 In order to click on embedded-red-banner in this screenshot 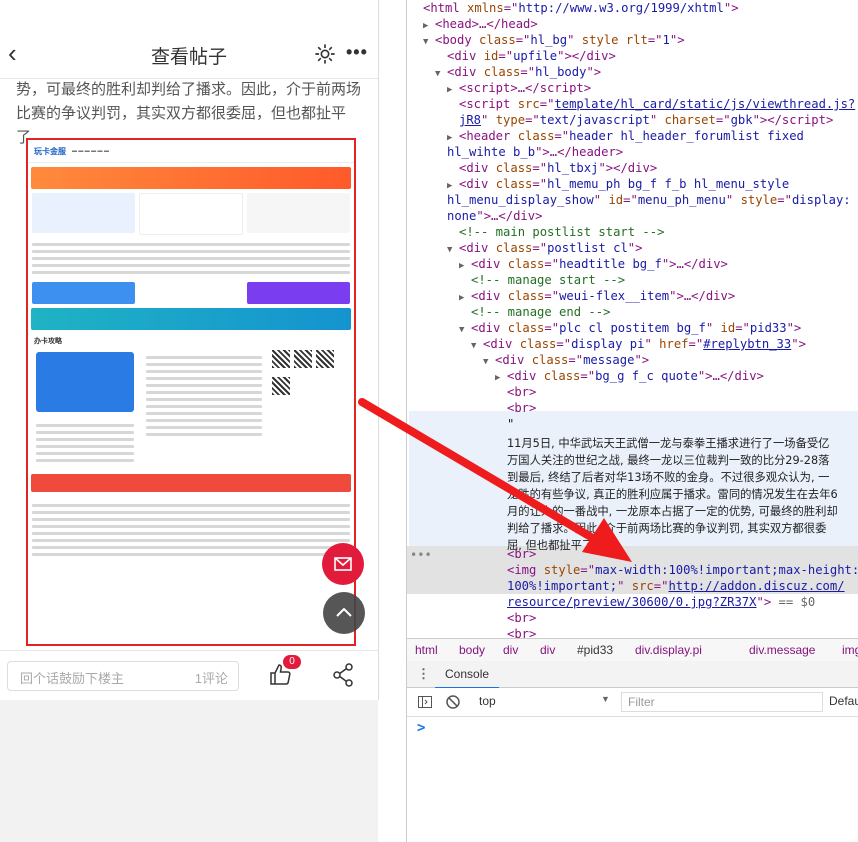, I will do `click(191, 483)`.